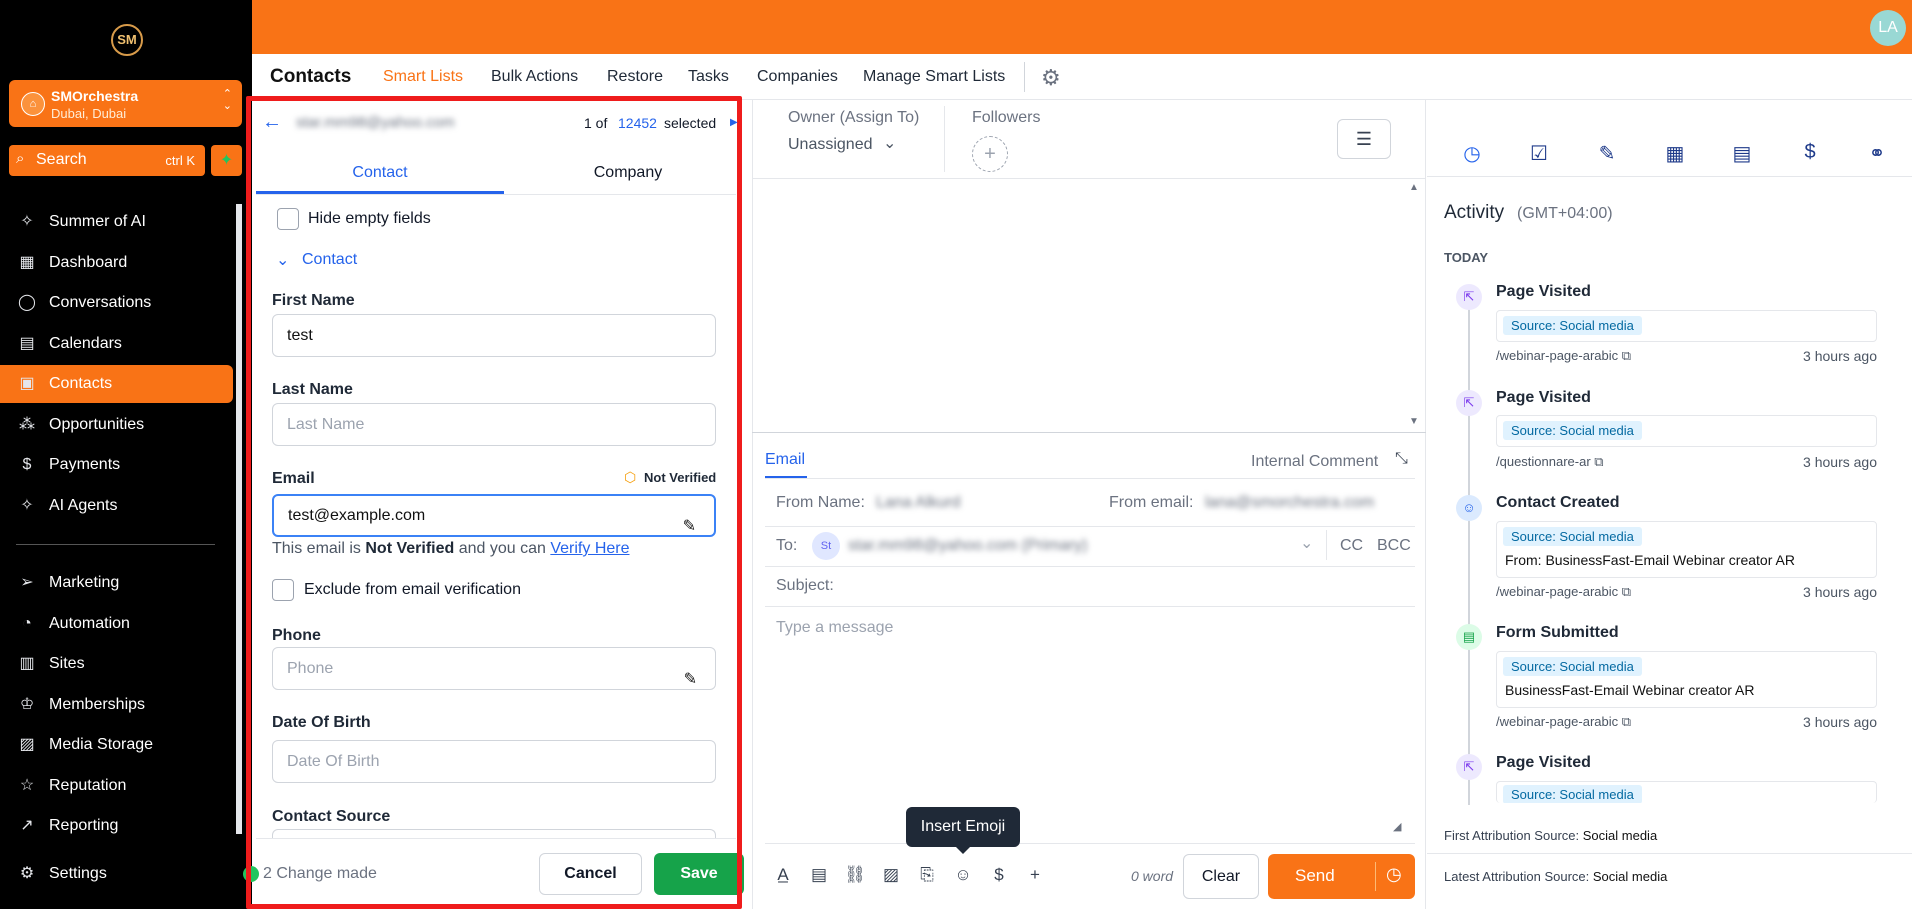 The height and width of the screenshot is (909, 1912). Describe the element at coordinates (494, 335) in the screenshot. I see `first-name-input: test` at that location.